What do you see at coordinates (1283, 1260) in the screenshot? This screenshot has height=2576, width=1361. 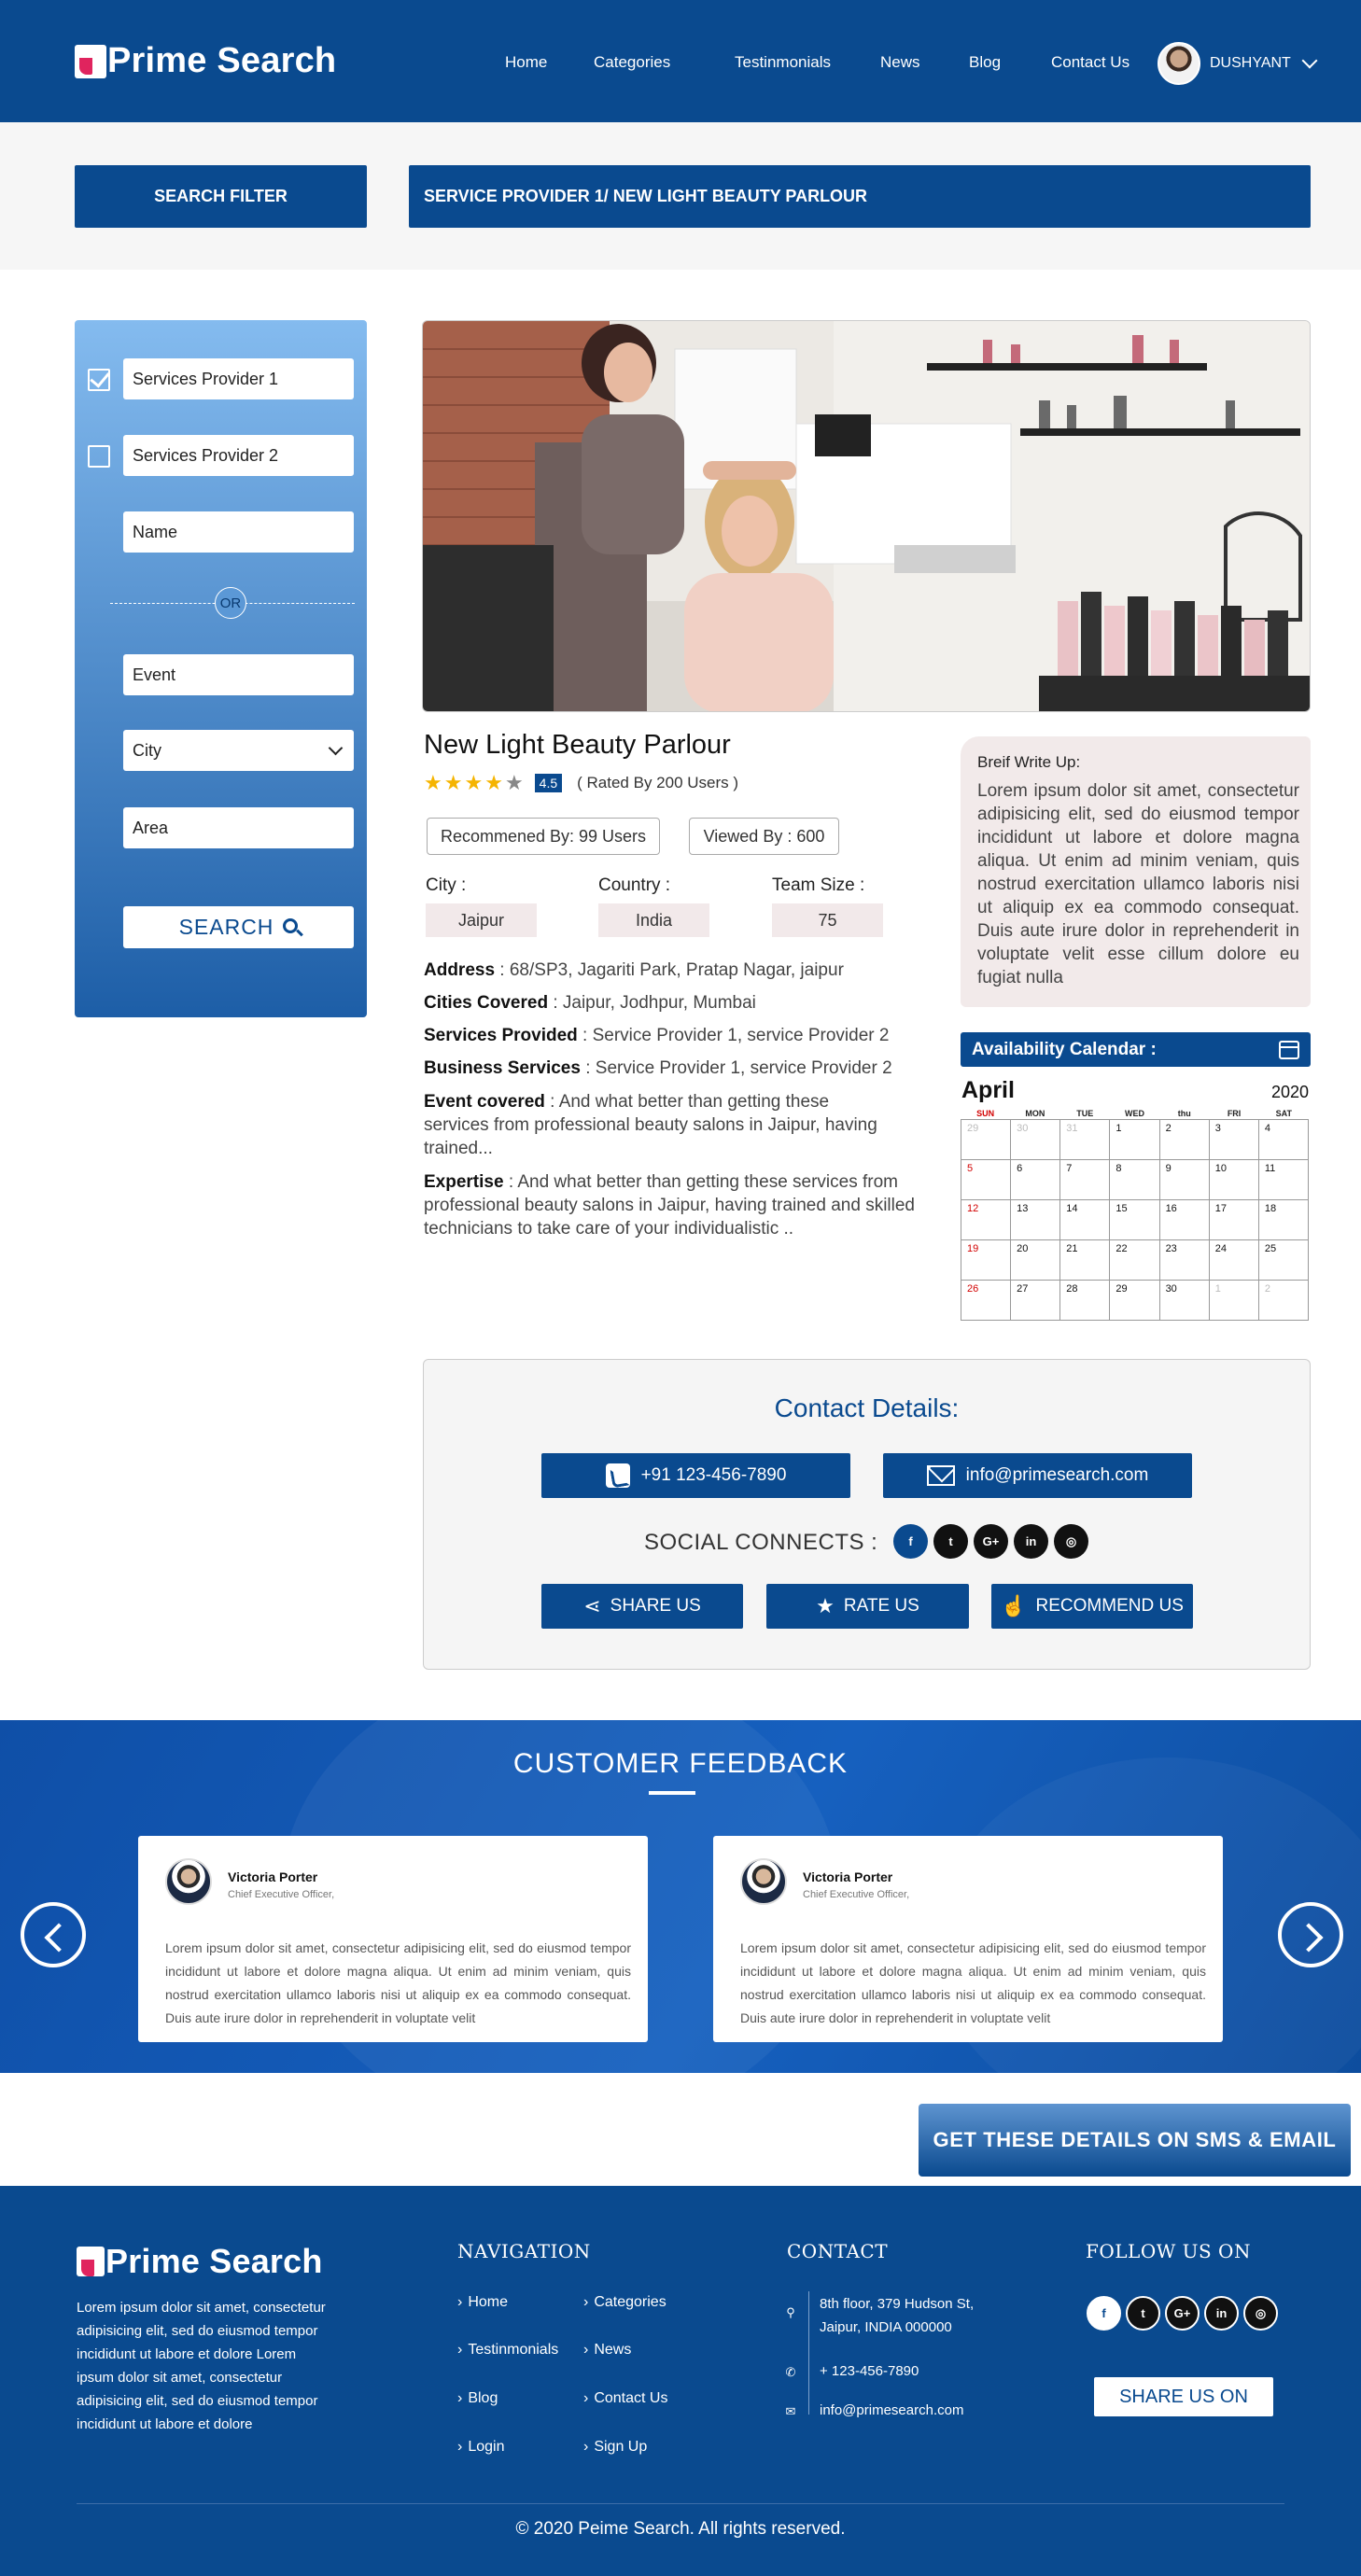 I see `calendar-day: 25` at bounding box center [1283, 1260].